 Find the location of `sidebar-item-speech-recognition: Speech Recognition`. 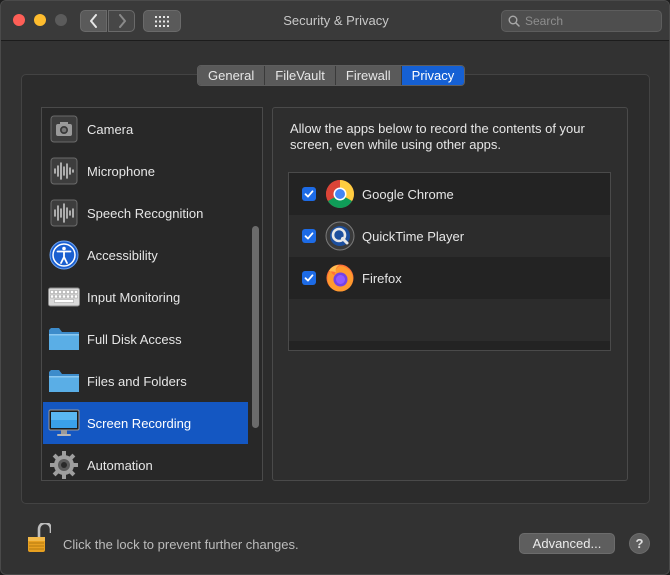

sidebar-item-speech-recognition: Speech Recognition is located at coordinates (145, 213).